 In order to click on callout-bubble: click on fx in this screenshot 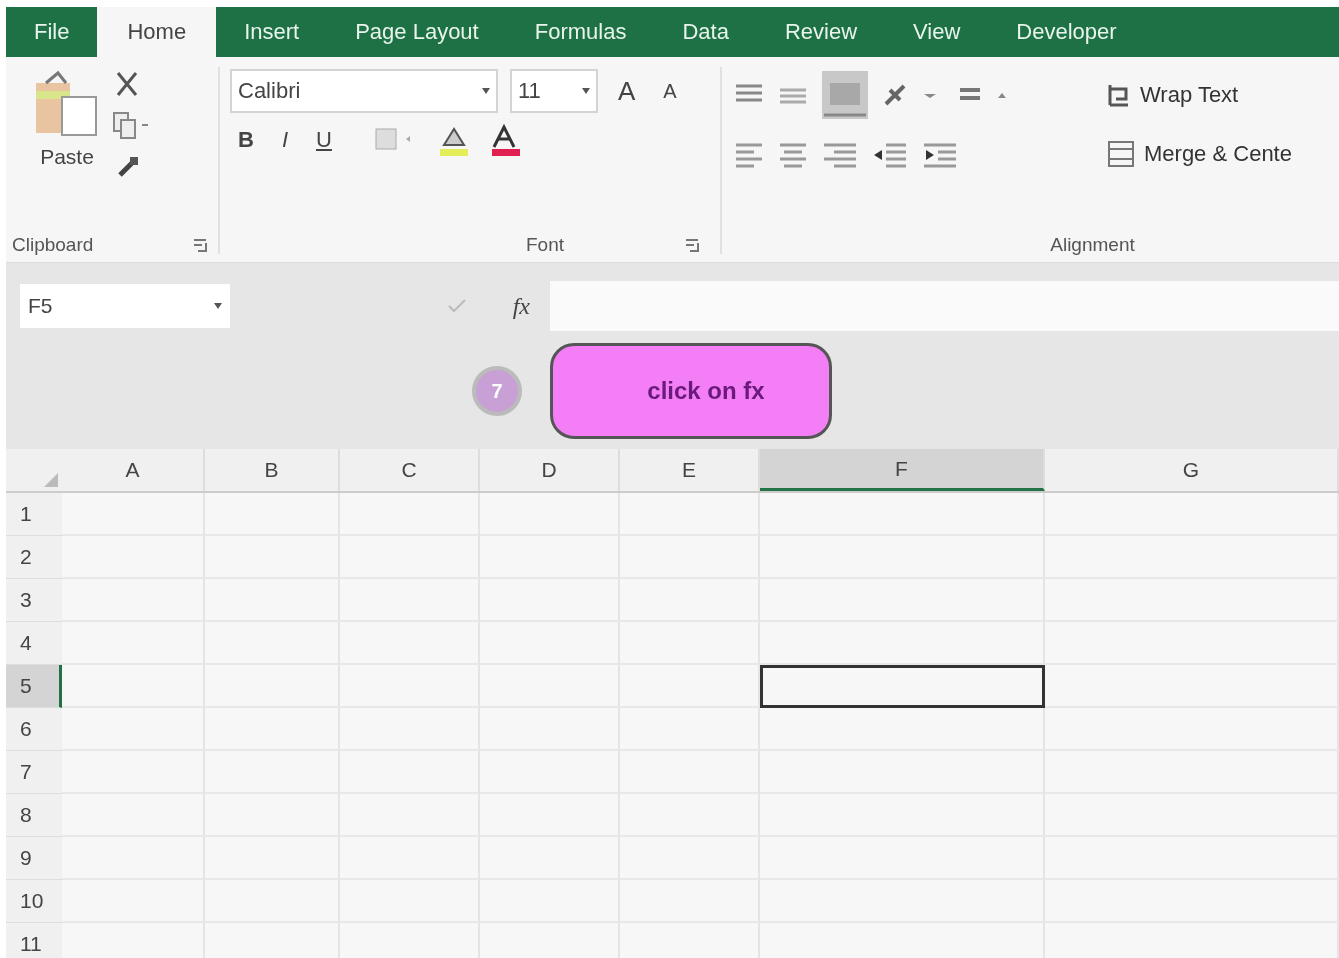, I will do `click(691, 391)`.